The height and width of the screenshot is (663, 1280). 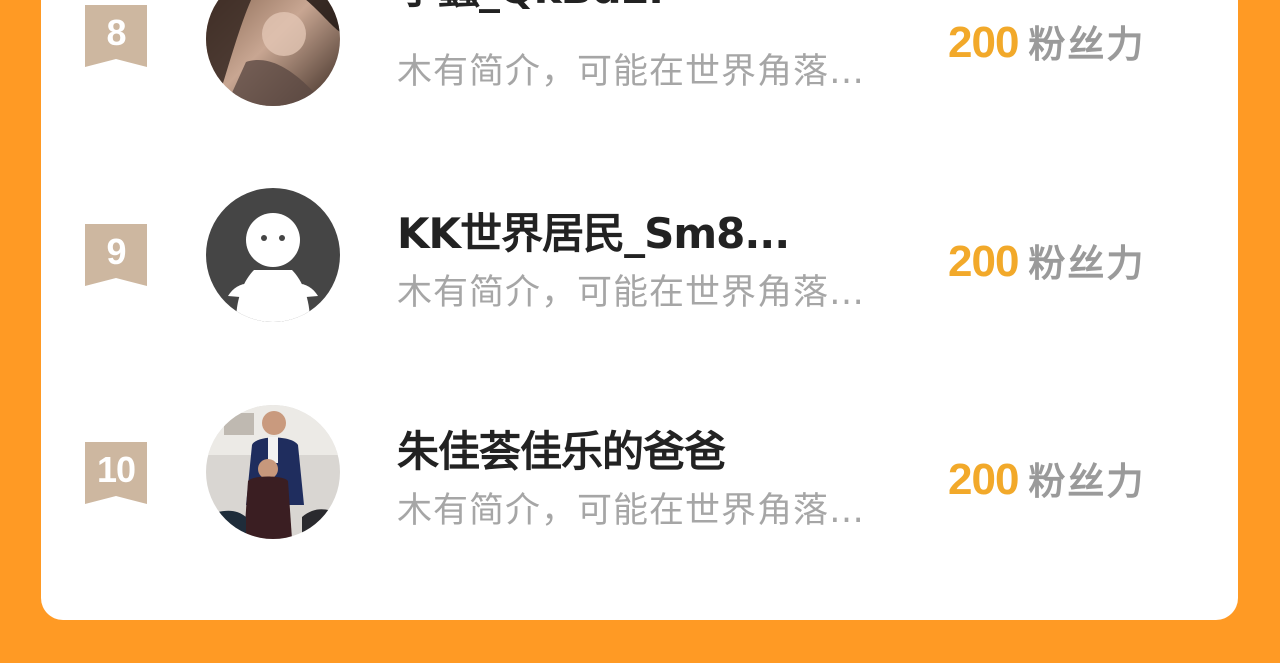 I want to click on rank-badge: 9, so click(x=116, y=255).